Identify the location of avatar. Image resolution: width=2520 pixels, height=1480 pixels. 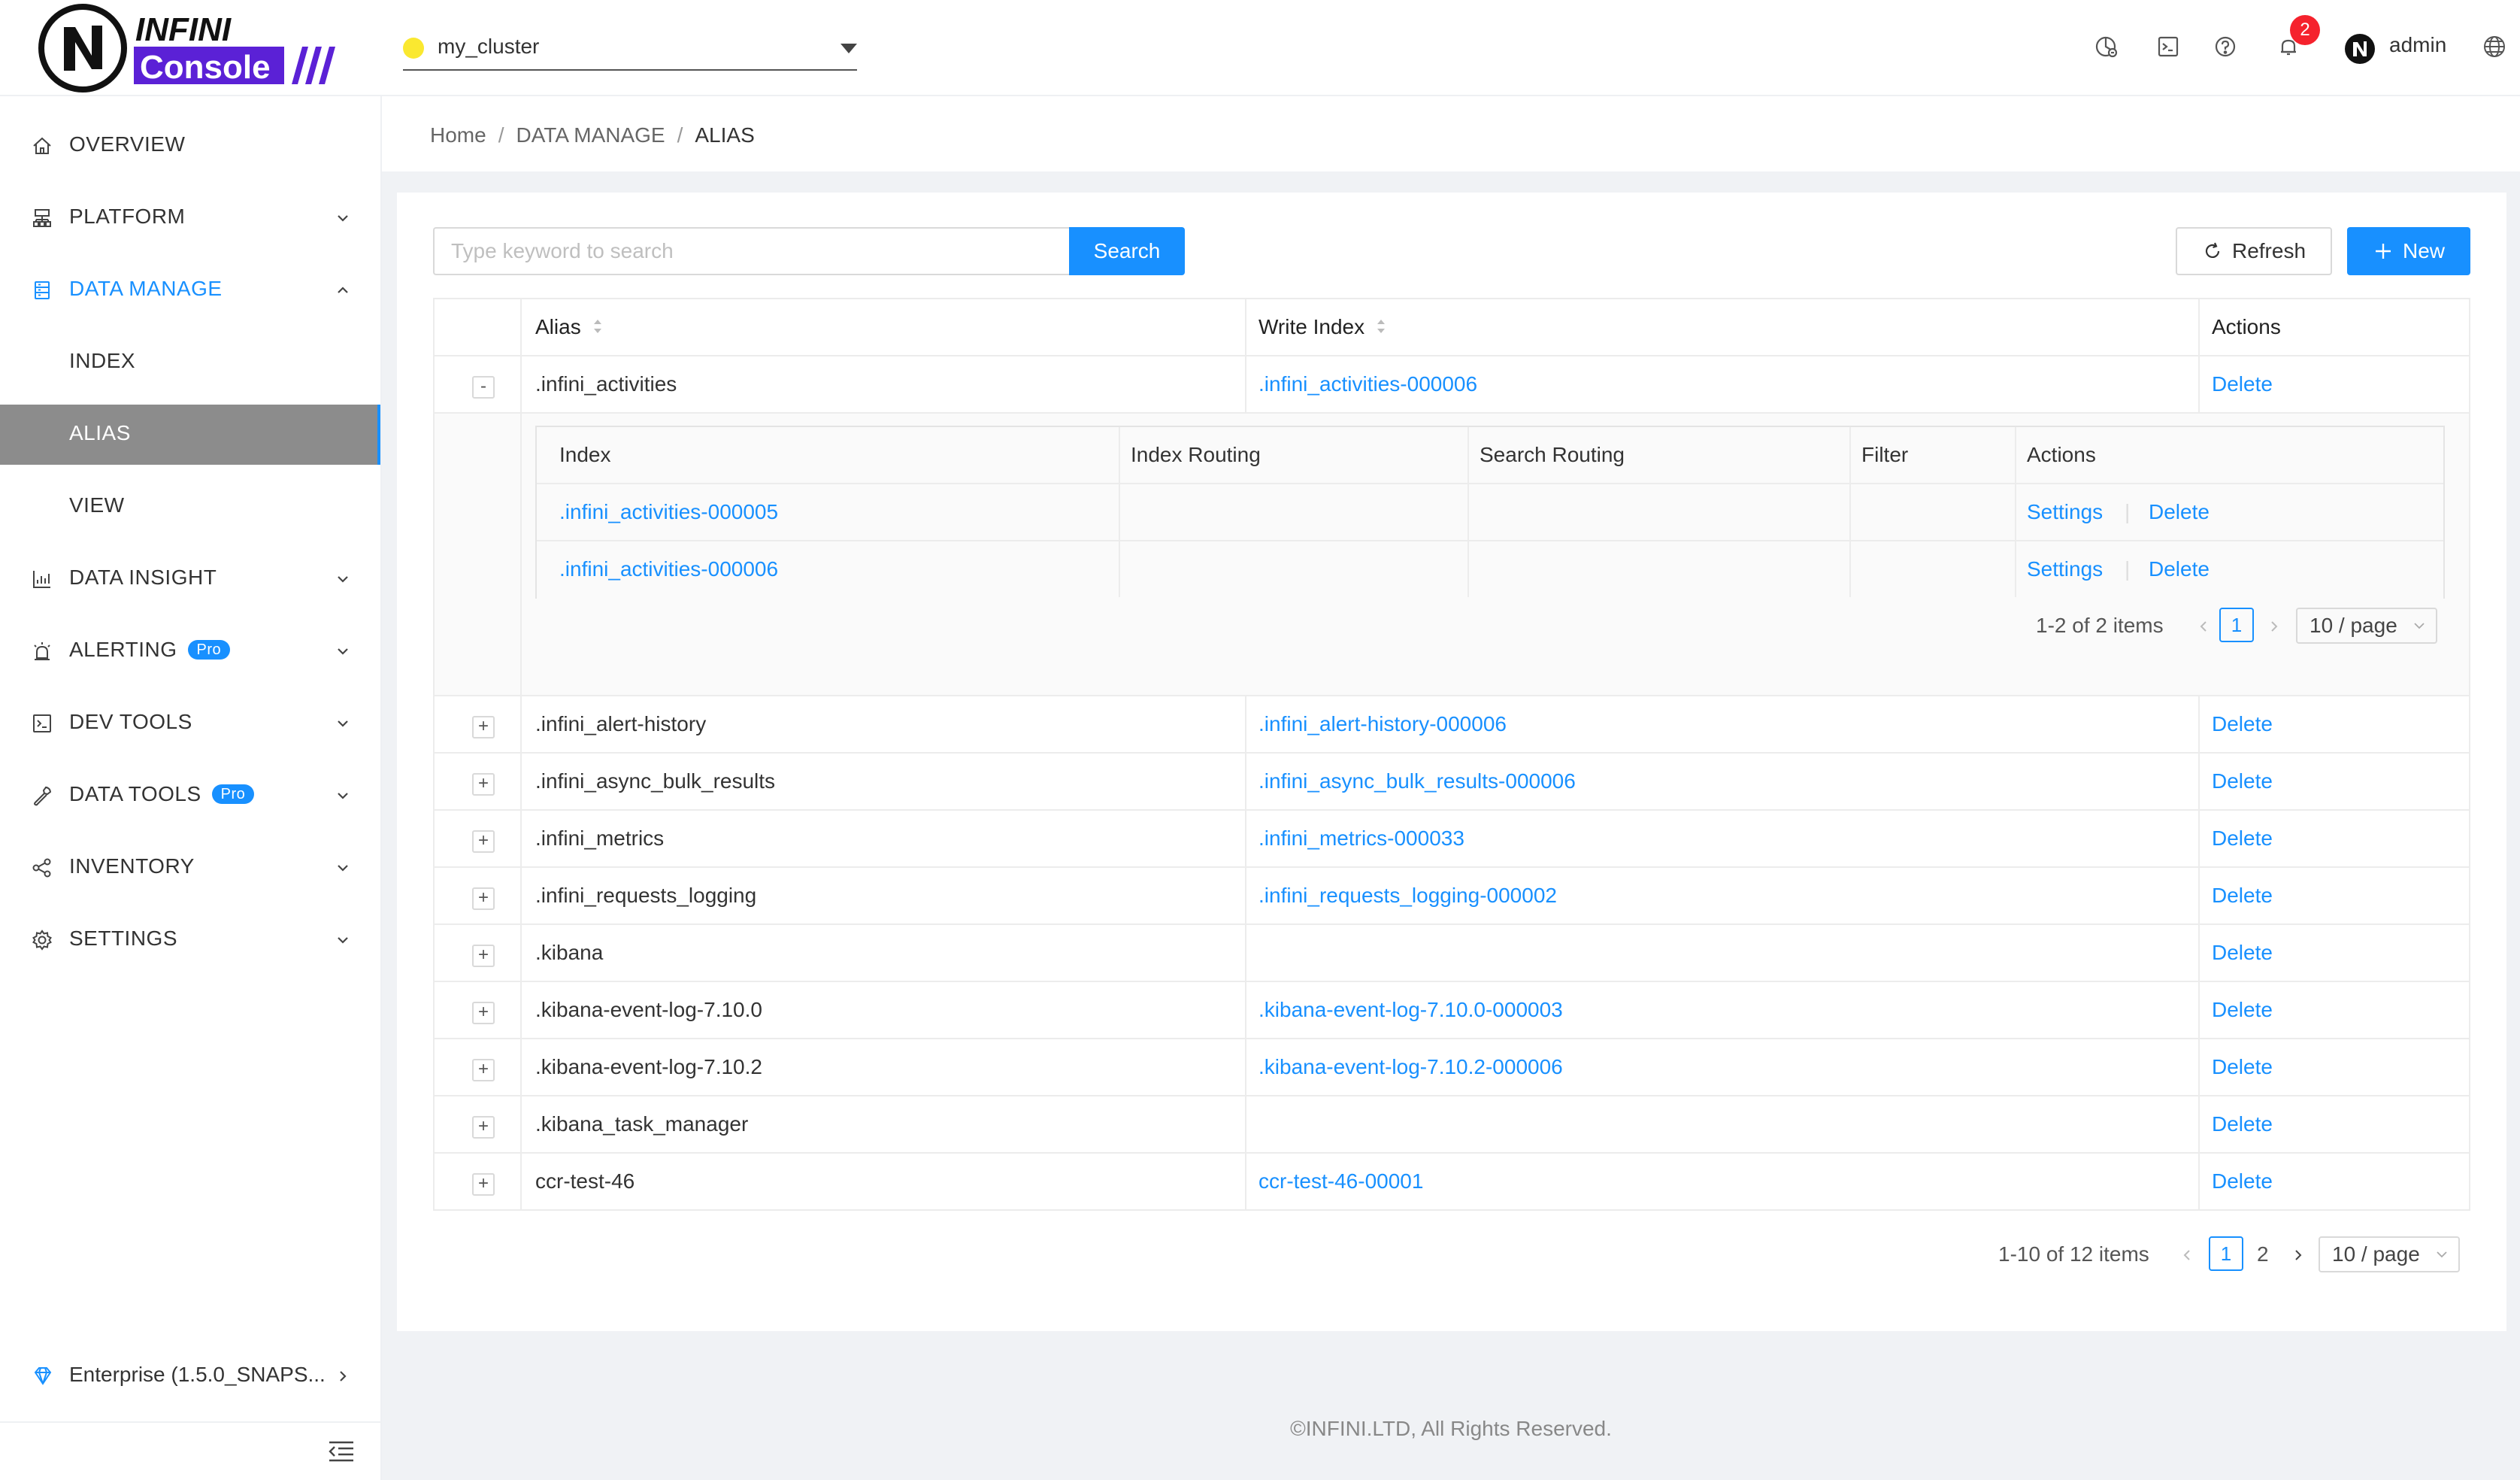
(2360, 49).